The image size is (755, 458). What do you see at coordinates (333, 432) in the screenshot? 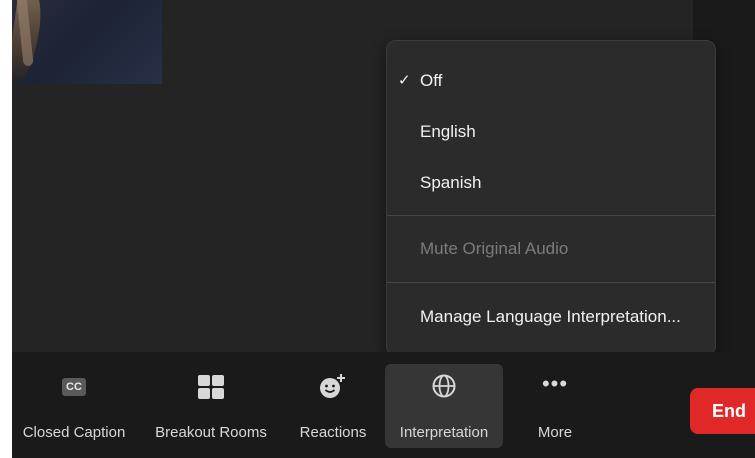
I see `reactions-label: Reactions` at bounding box center [333, 432].